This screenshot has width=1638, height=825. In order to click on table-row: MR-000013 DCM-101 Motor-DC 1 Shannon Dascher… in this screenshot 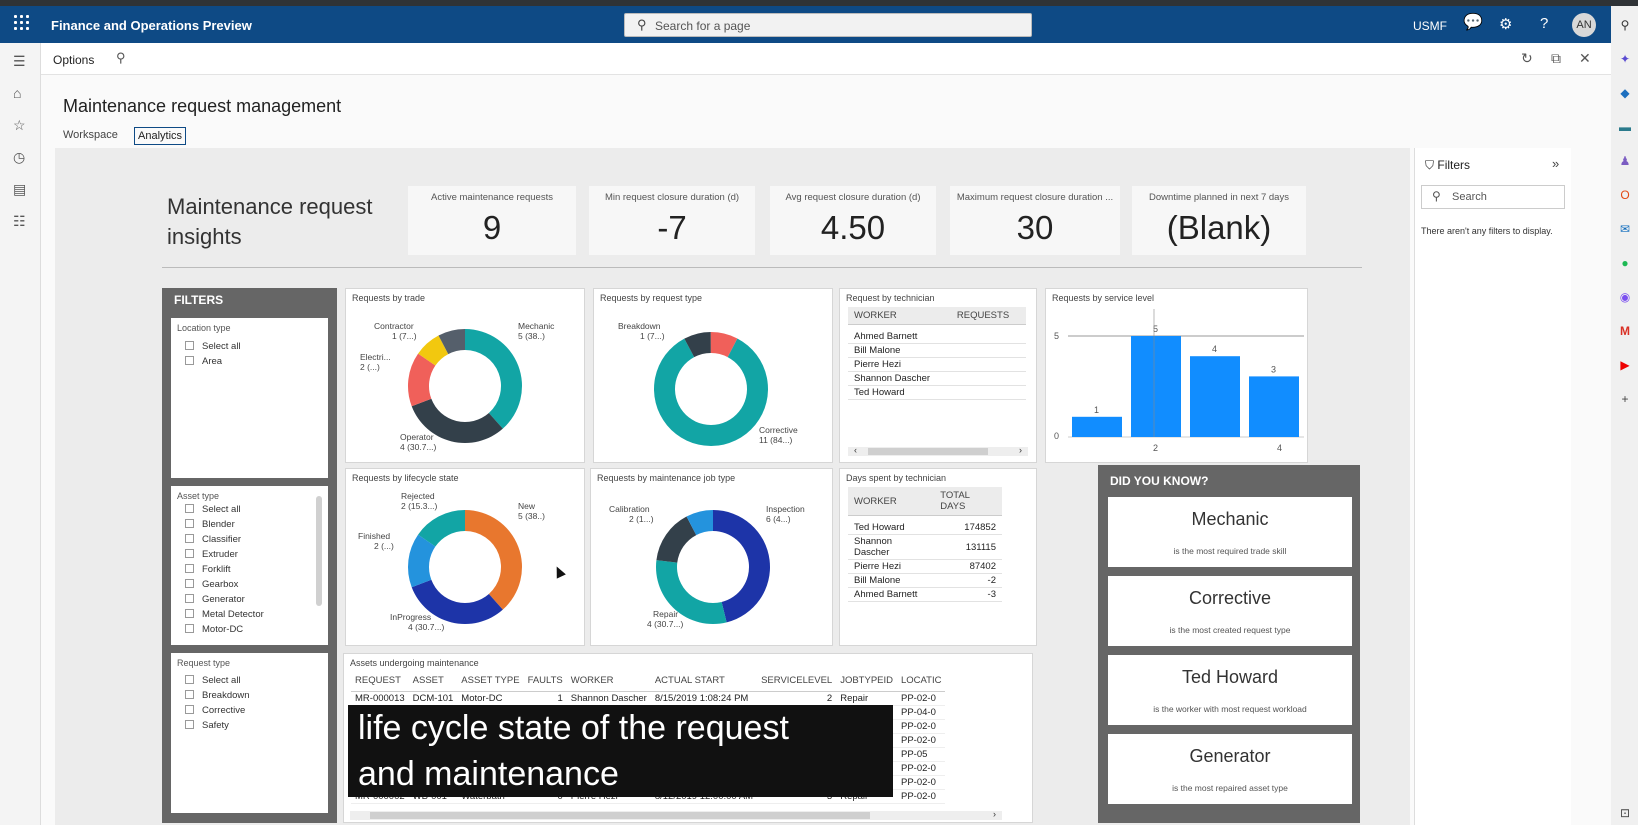, I will do `click(648, 698)`.